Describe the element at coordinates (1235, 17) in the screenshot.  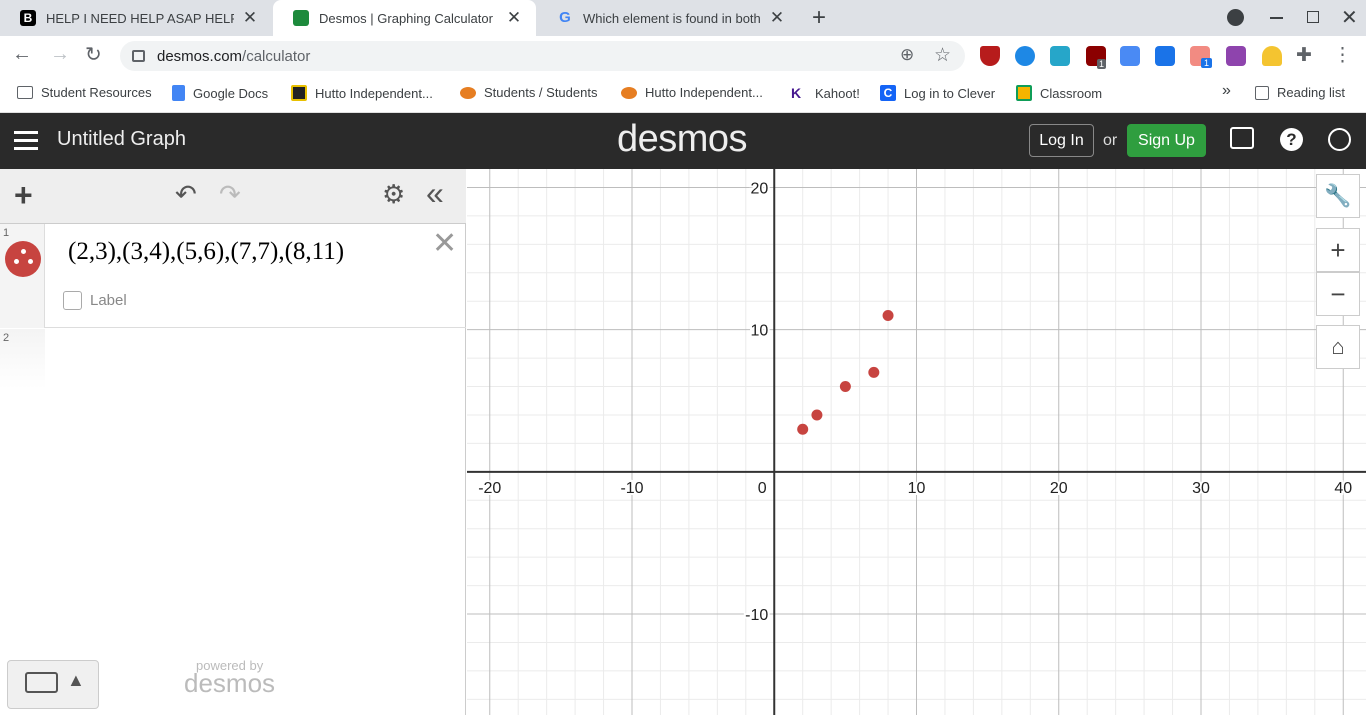
I see `tab-search-icon` at that location.